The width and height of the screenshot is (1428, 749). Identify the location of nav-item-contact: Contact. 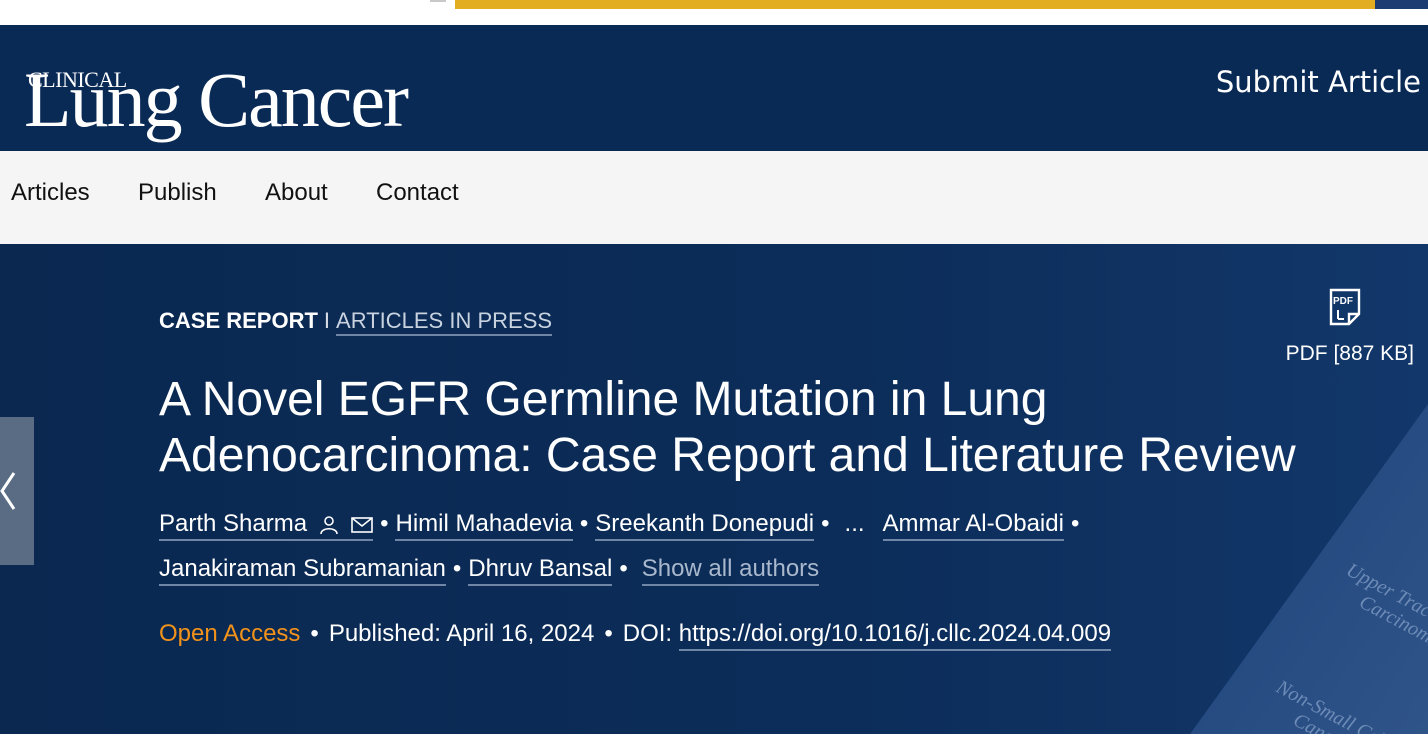
(417, 193).